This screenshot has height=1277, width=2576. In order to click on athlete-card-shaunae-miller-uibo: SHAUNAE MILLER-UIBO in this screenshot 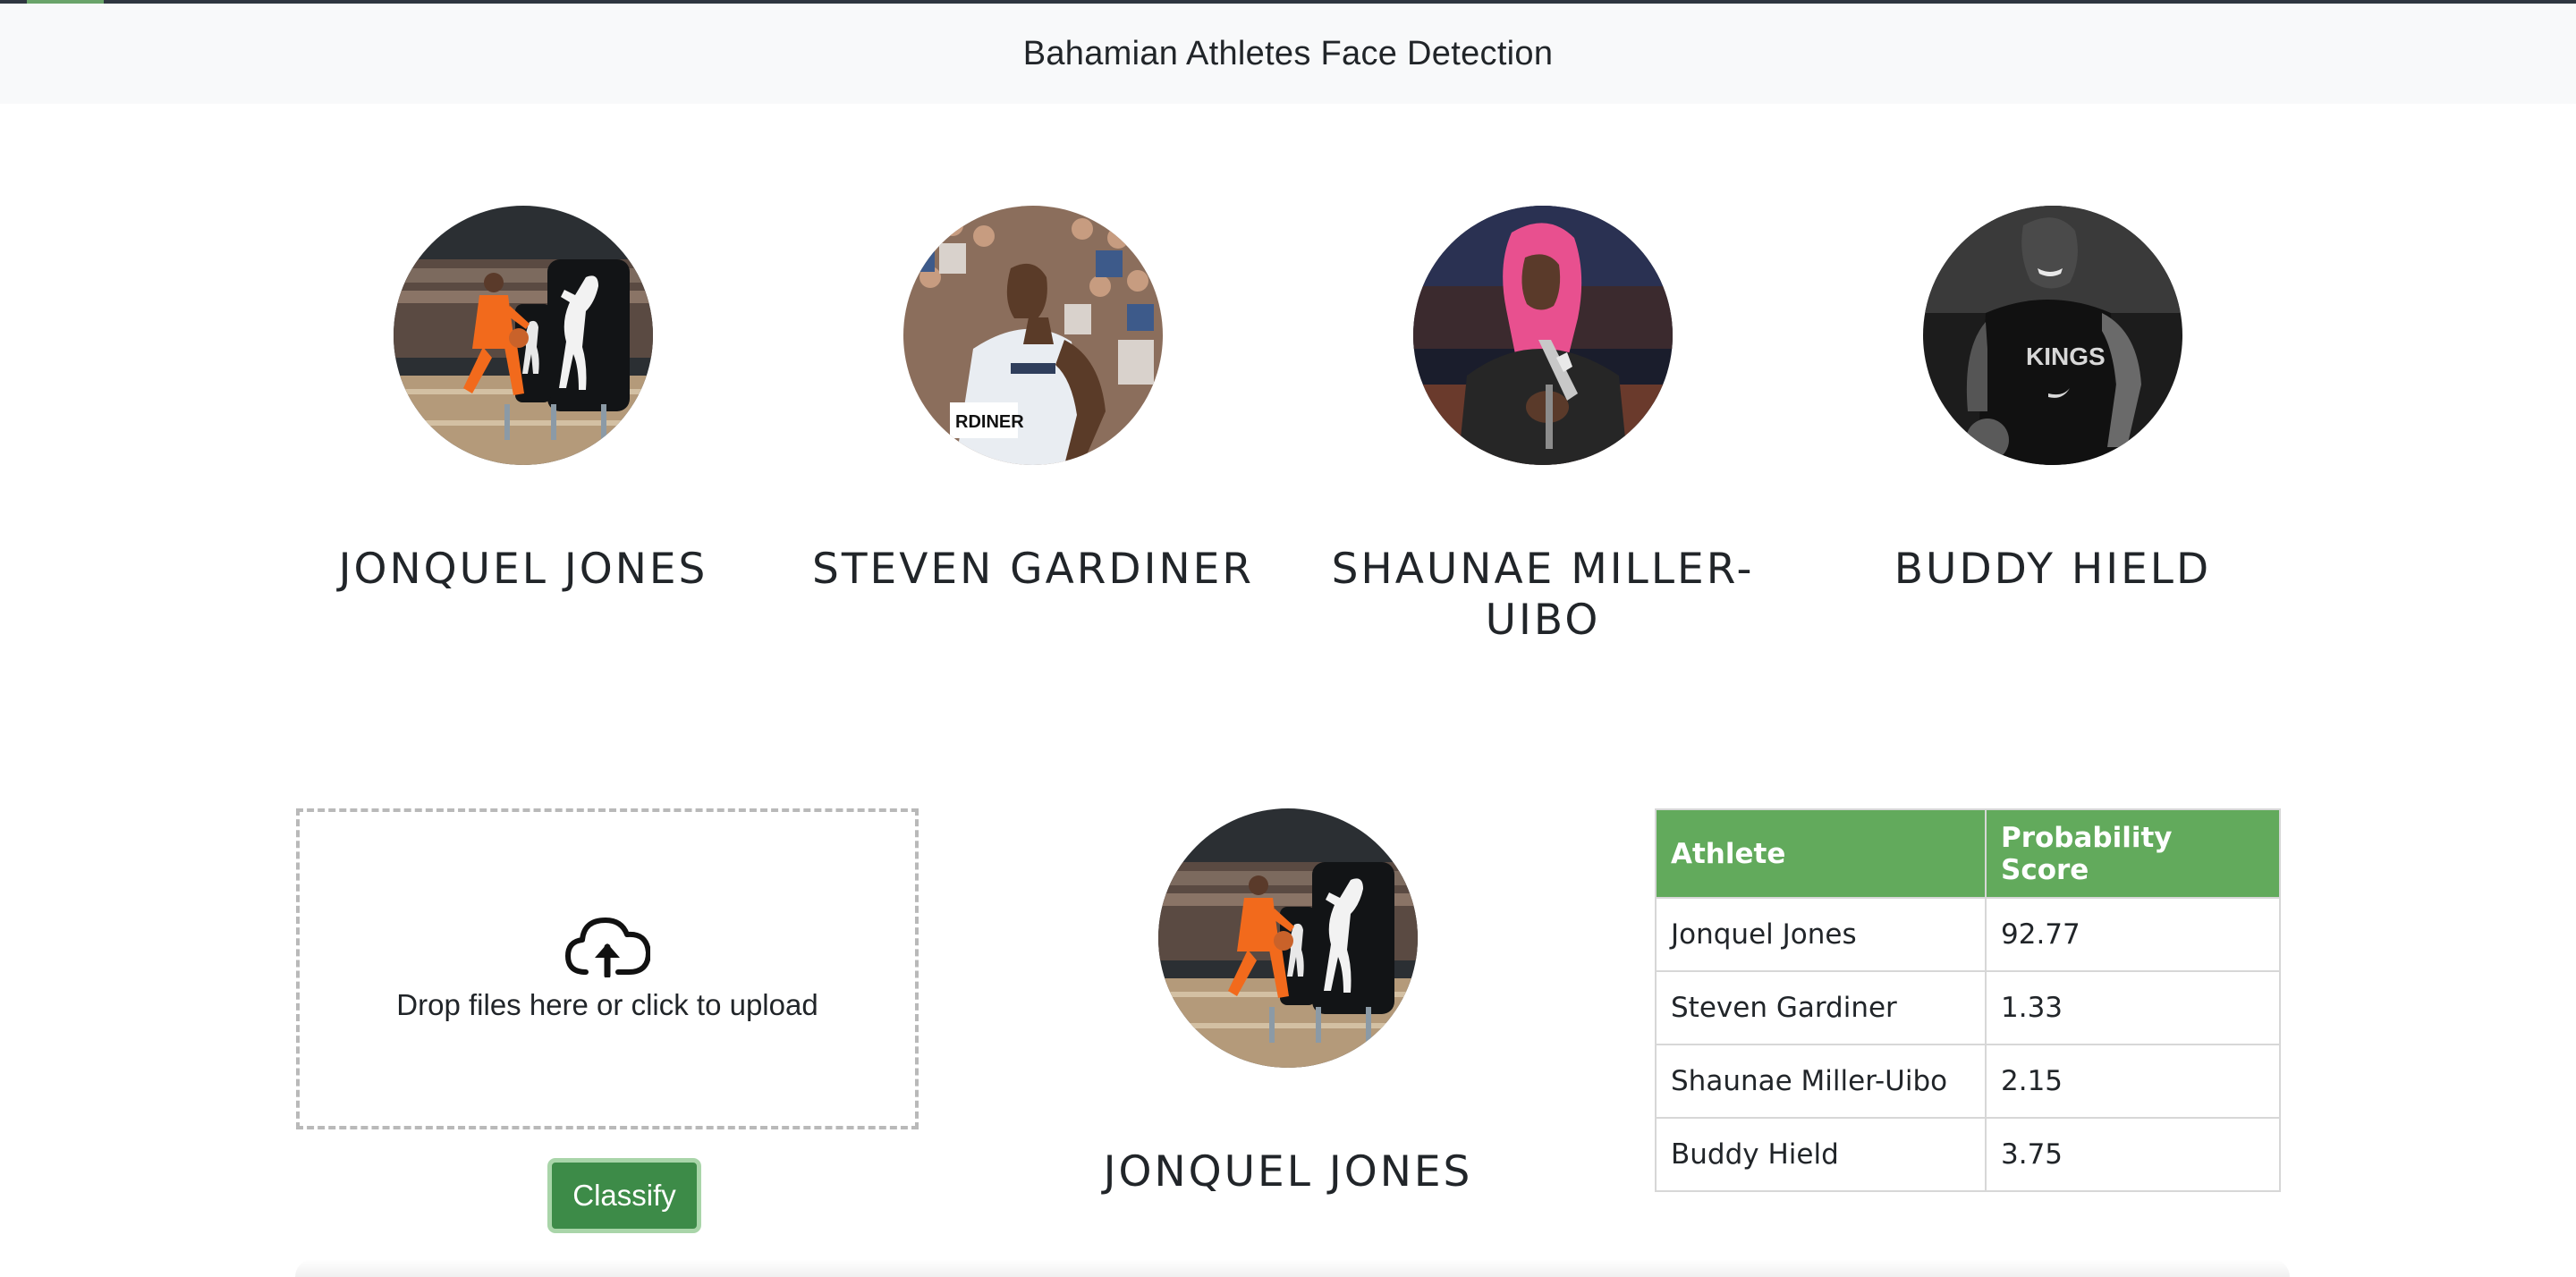, I will do `click(1542, 426)`.